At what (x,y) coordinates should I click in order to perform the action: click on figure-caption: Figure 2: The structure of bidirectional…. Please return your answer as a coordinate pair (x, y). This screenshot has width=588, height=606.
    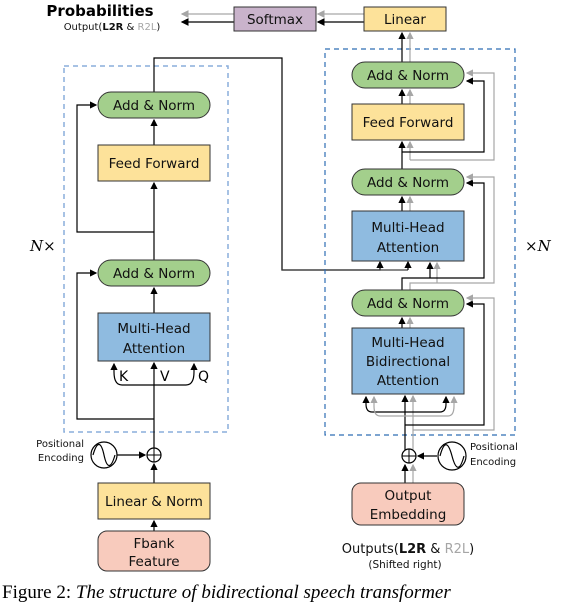
    Looking at the image, I should click on (226, 592).